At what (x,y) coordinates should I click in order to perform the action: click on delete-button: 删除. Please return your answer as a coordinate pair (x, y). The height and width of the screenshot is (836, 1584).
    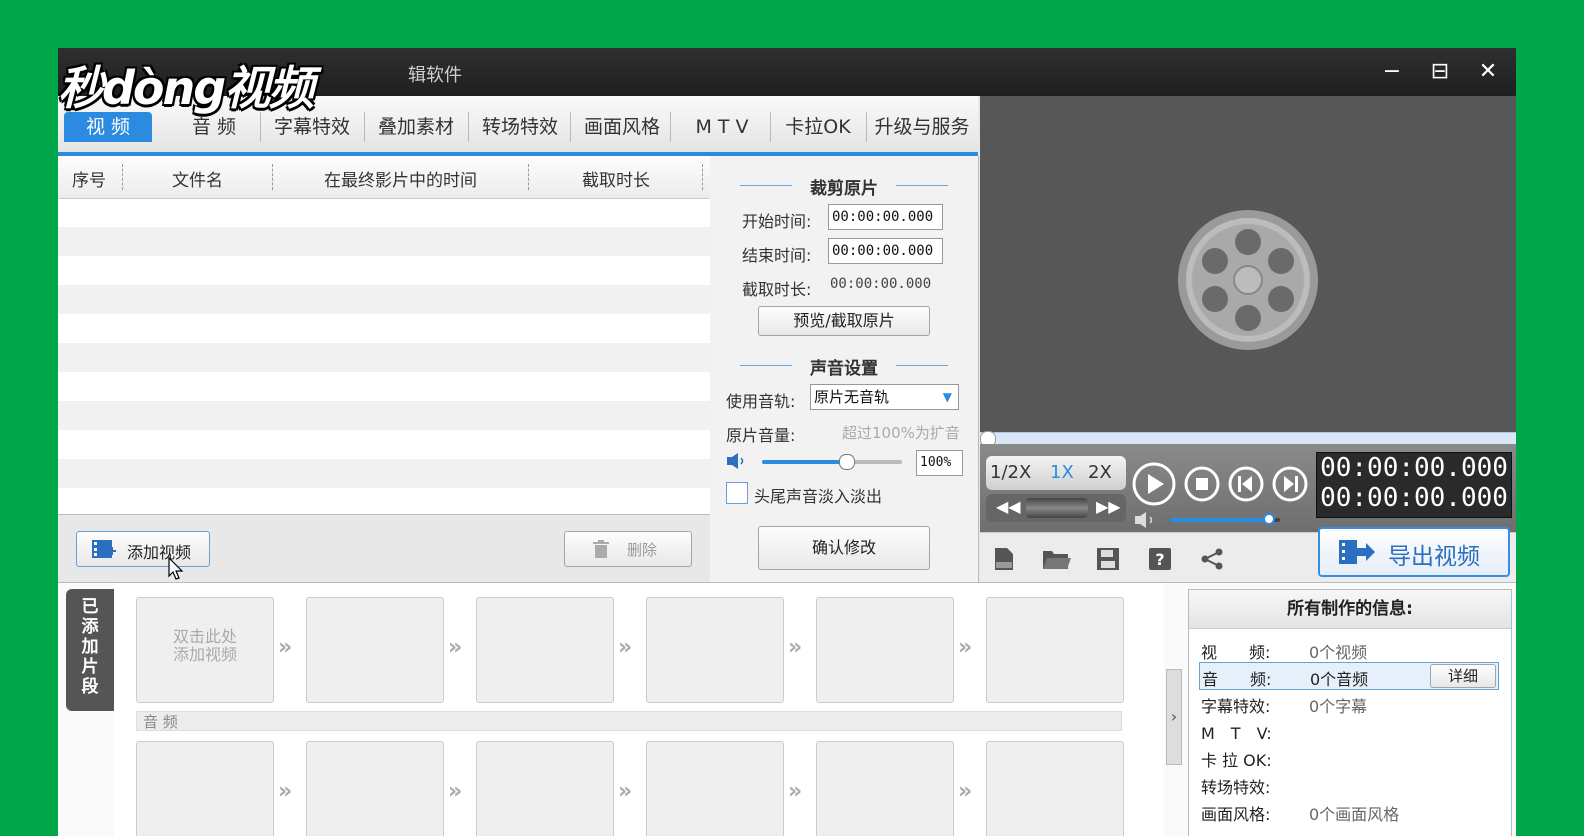
    Looking at the image, I should click on (628, 549).